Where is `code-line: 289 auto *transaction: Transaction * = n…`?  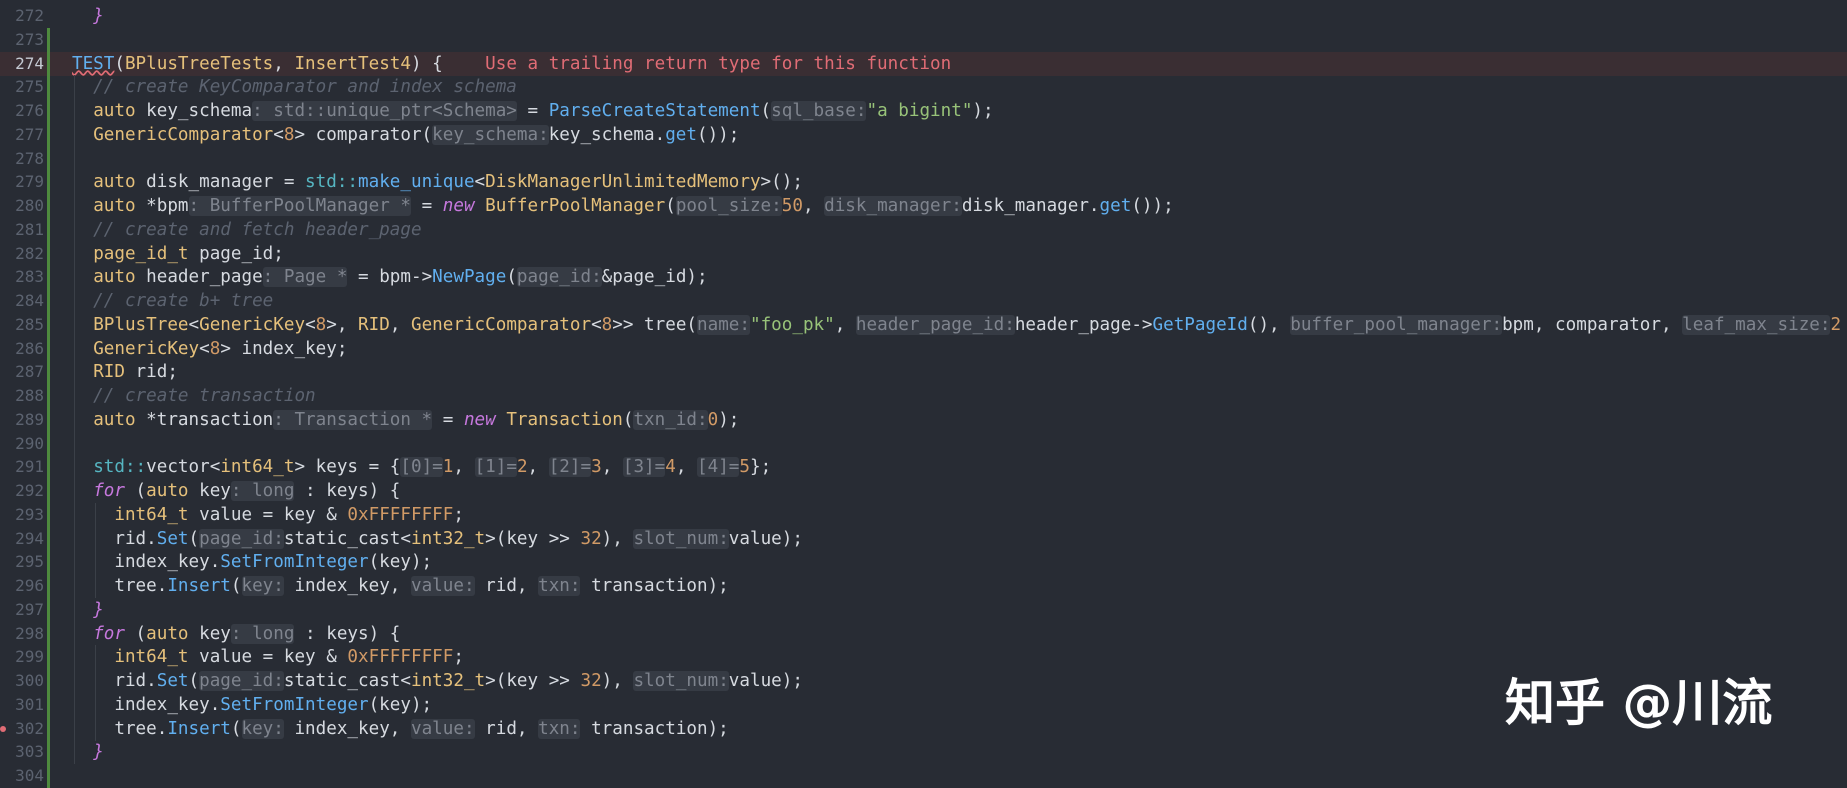 code-line: 289 auto *transaction: Transaction * = n… is located at coordinates (923, 419).